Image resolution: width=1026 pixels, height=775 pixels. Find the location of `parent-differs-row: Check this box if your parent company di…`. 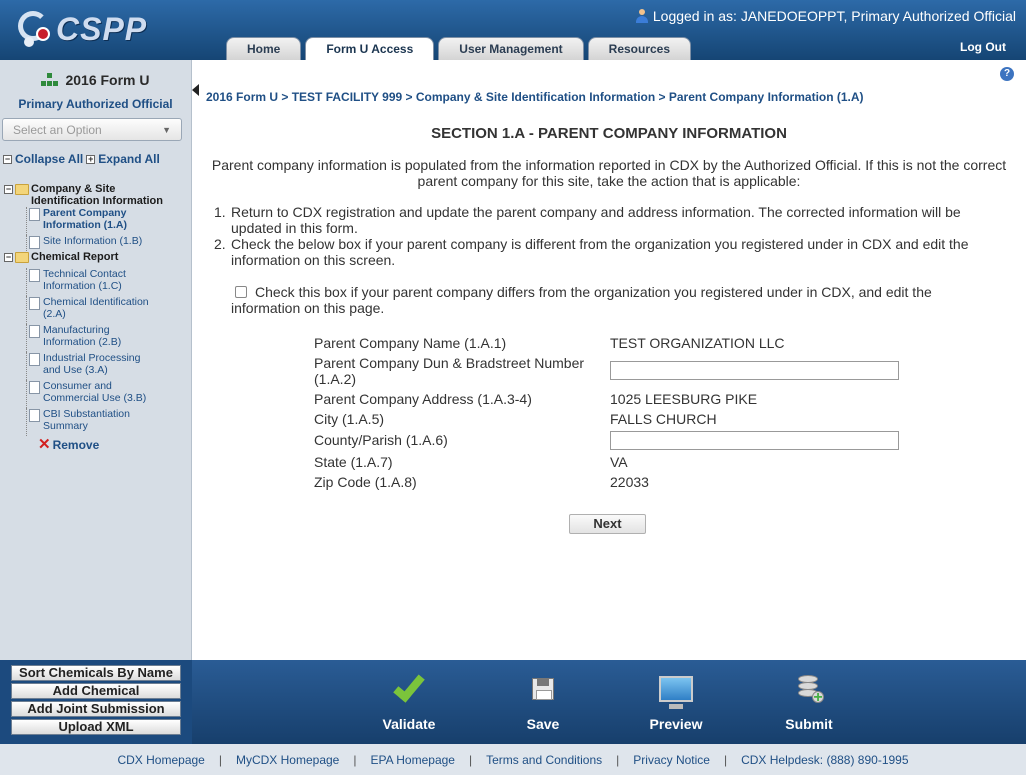

parent-differs-row: Check this box if your parent company di… is located at coordinates (611, 300).